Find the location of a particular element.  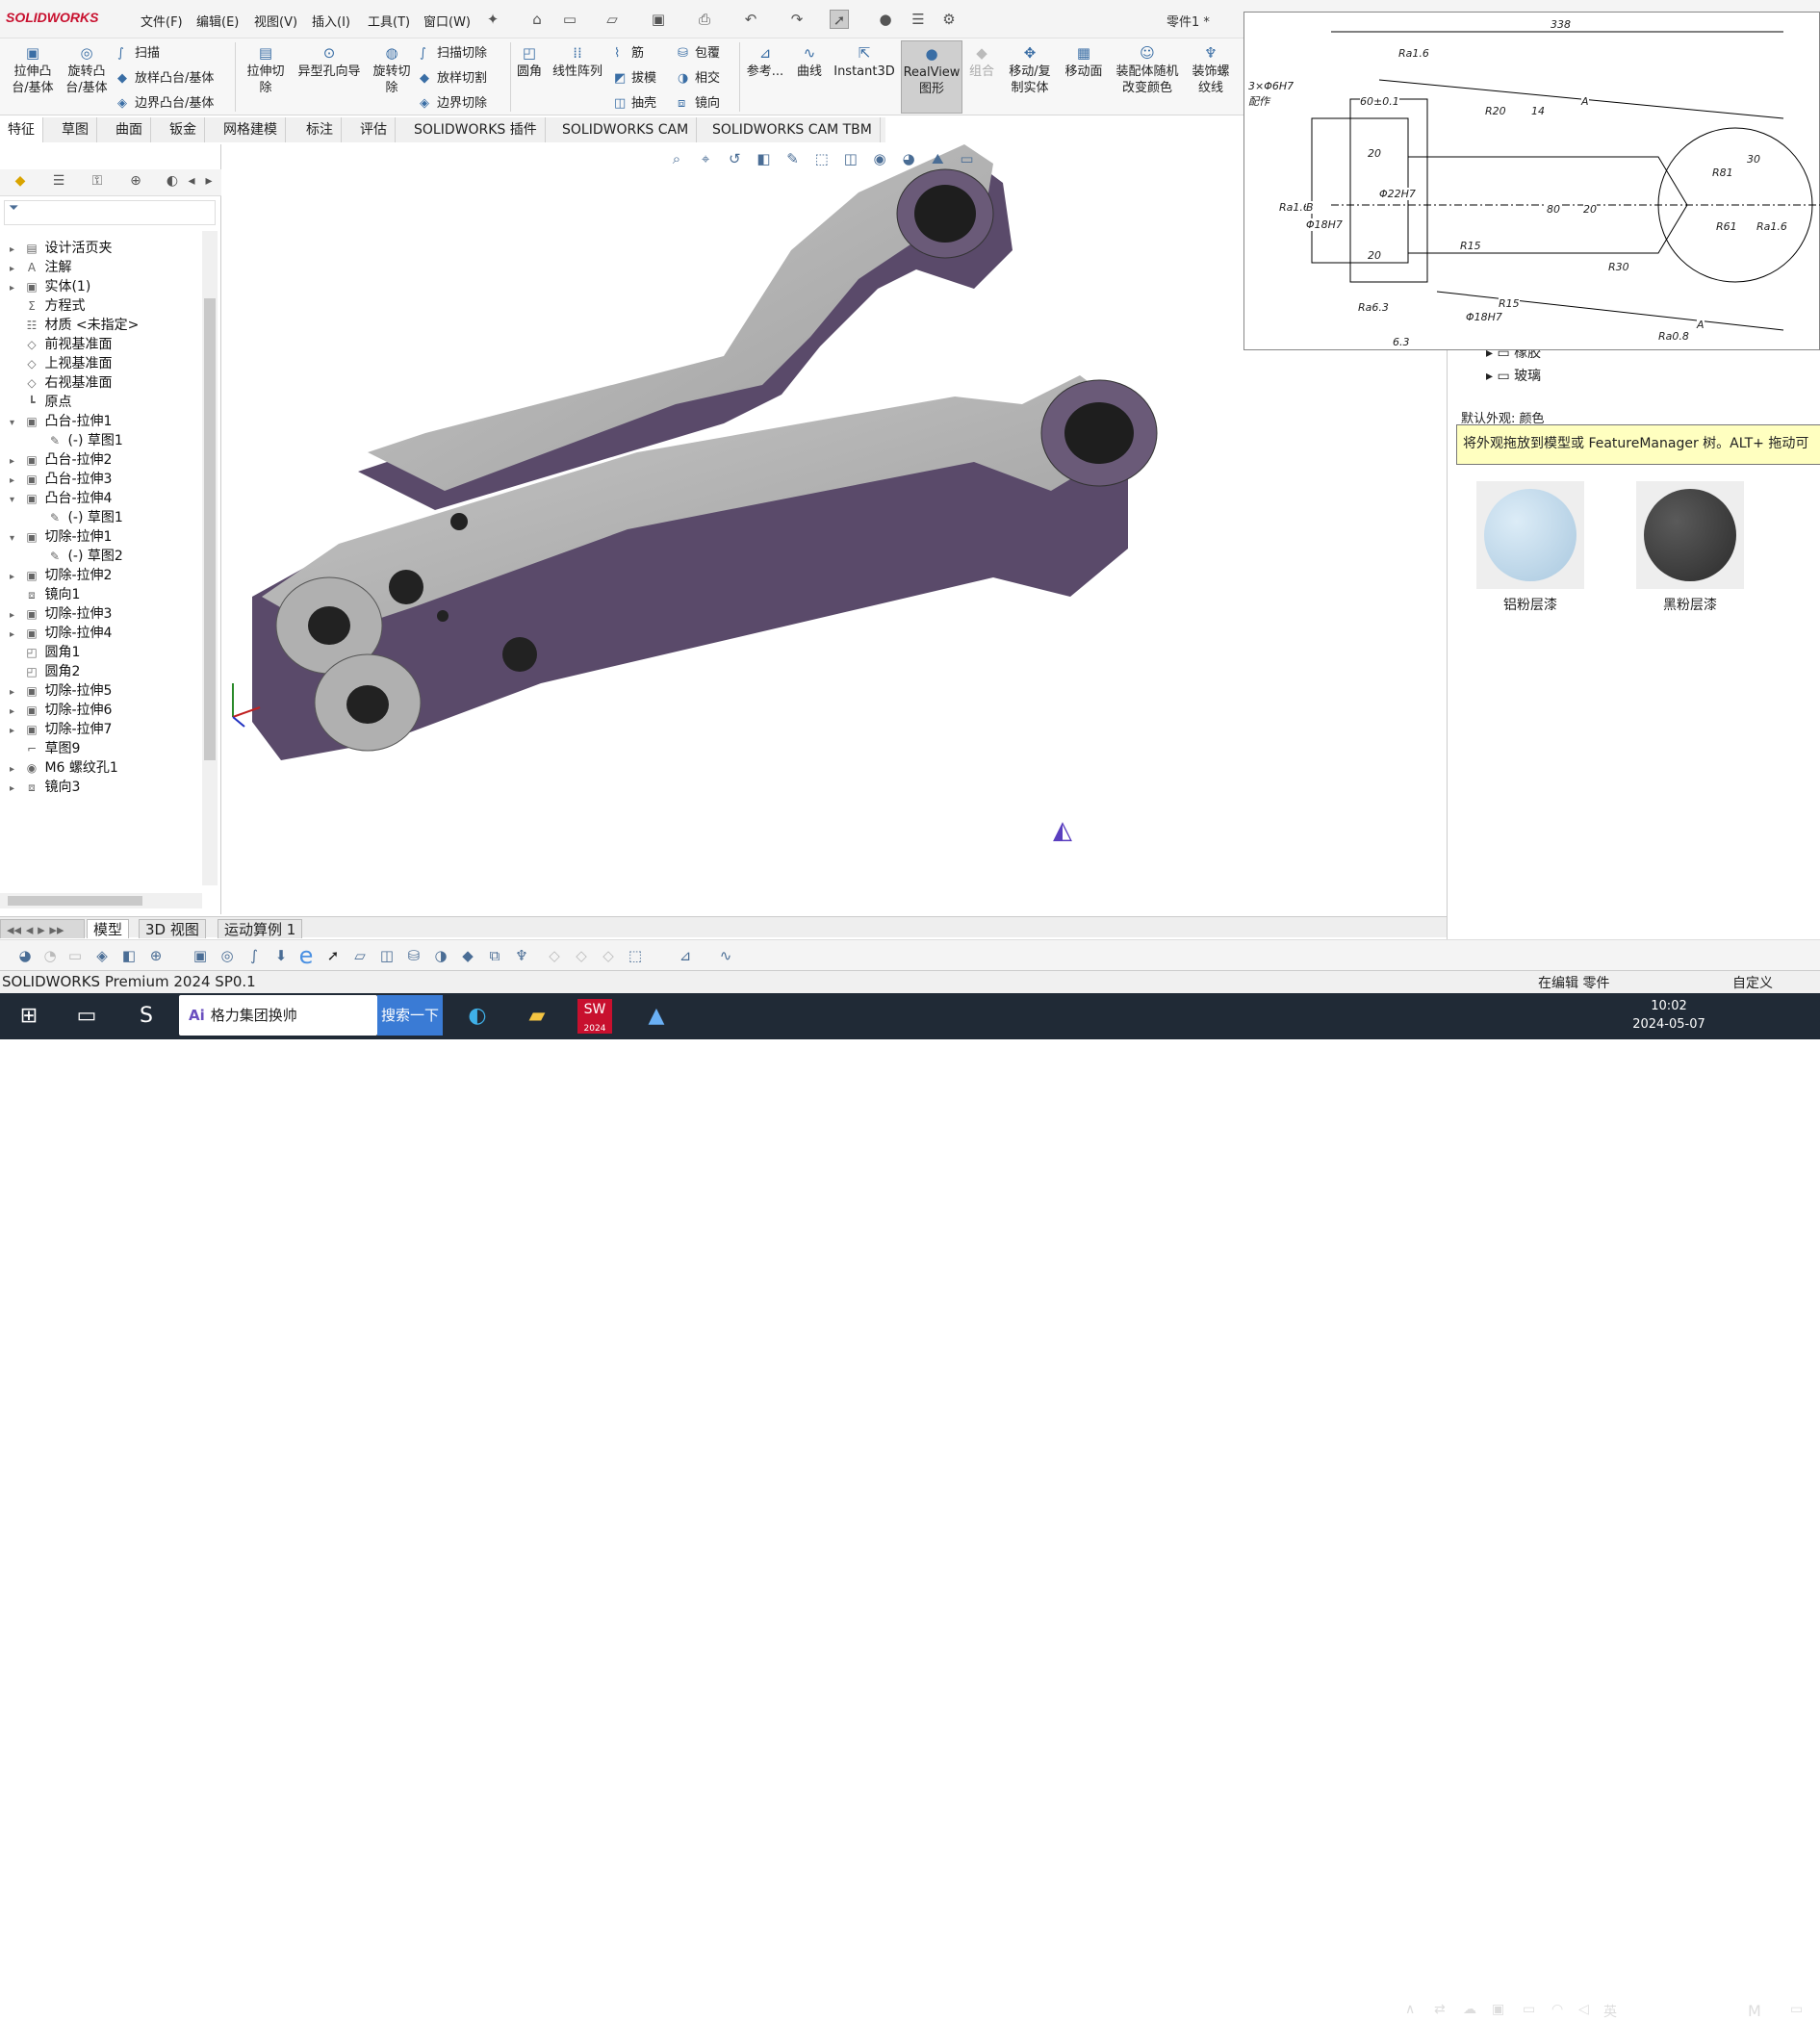

dynamic-annotation-icon: ✎ is located at coordinates (794, 158).